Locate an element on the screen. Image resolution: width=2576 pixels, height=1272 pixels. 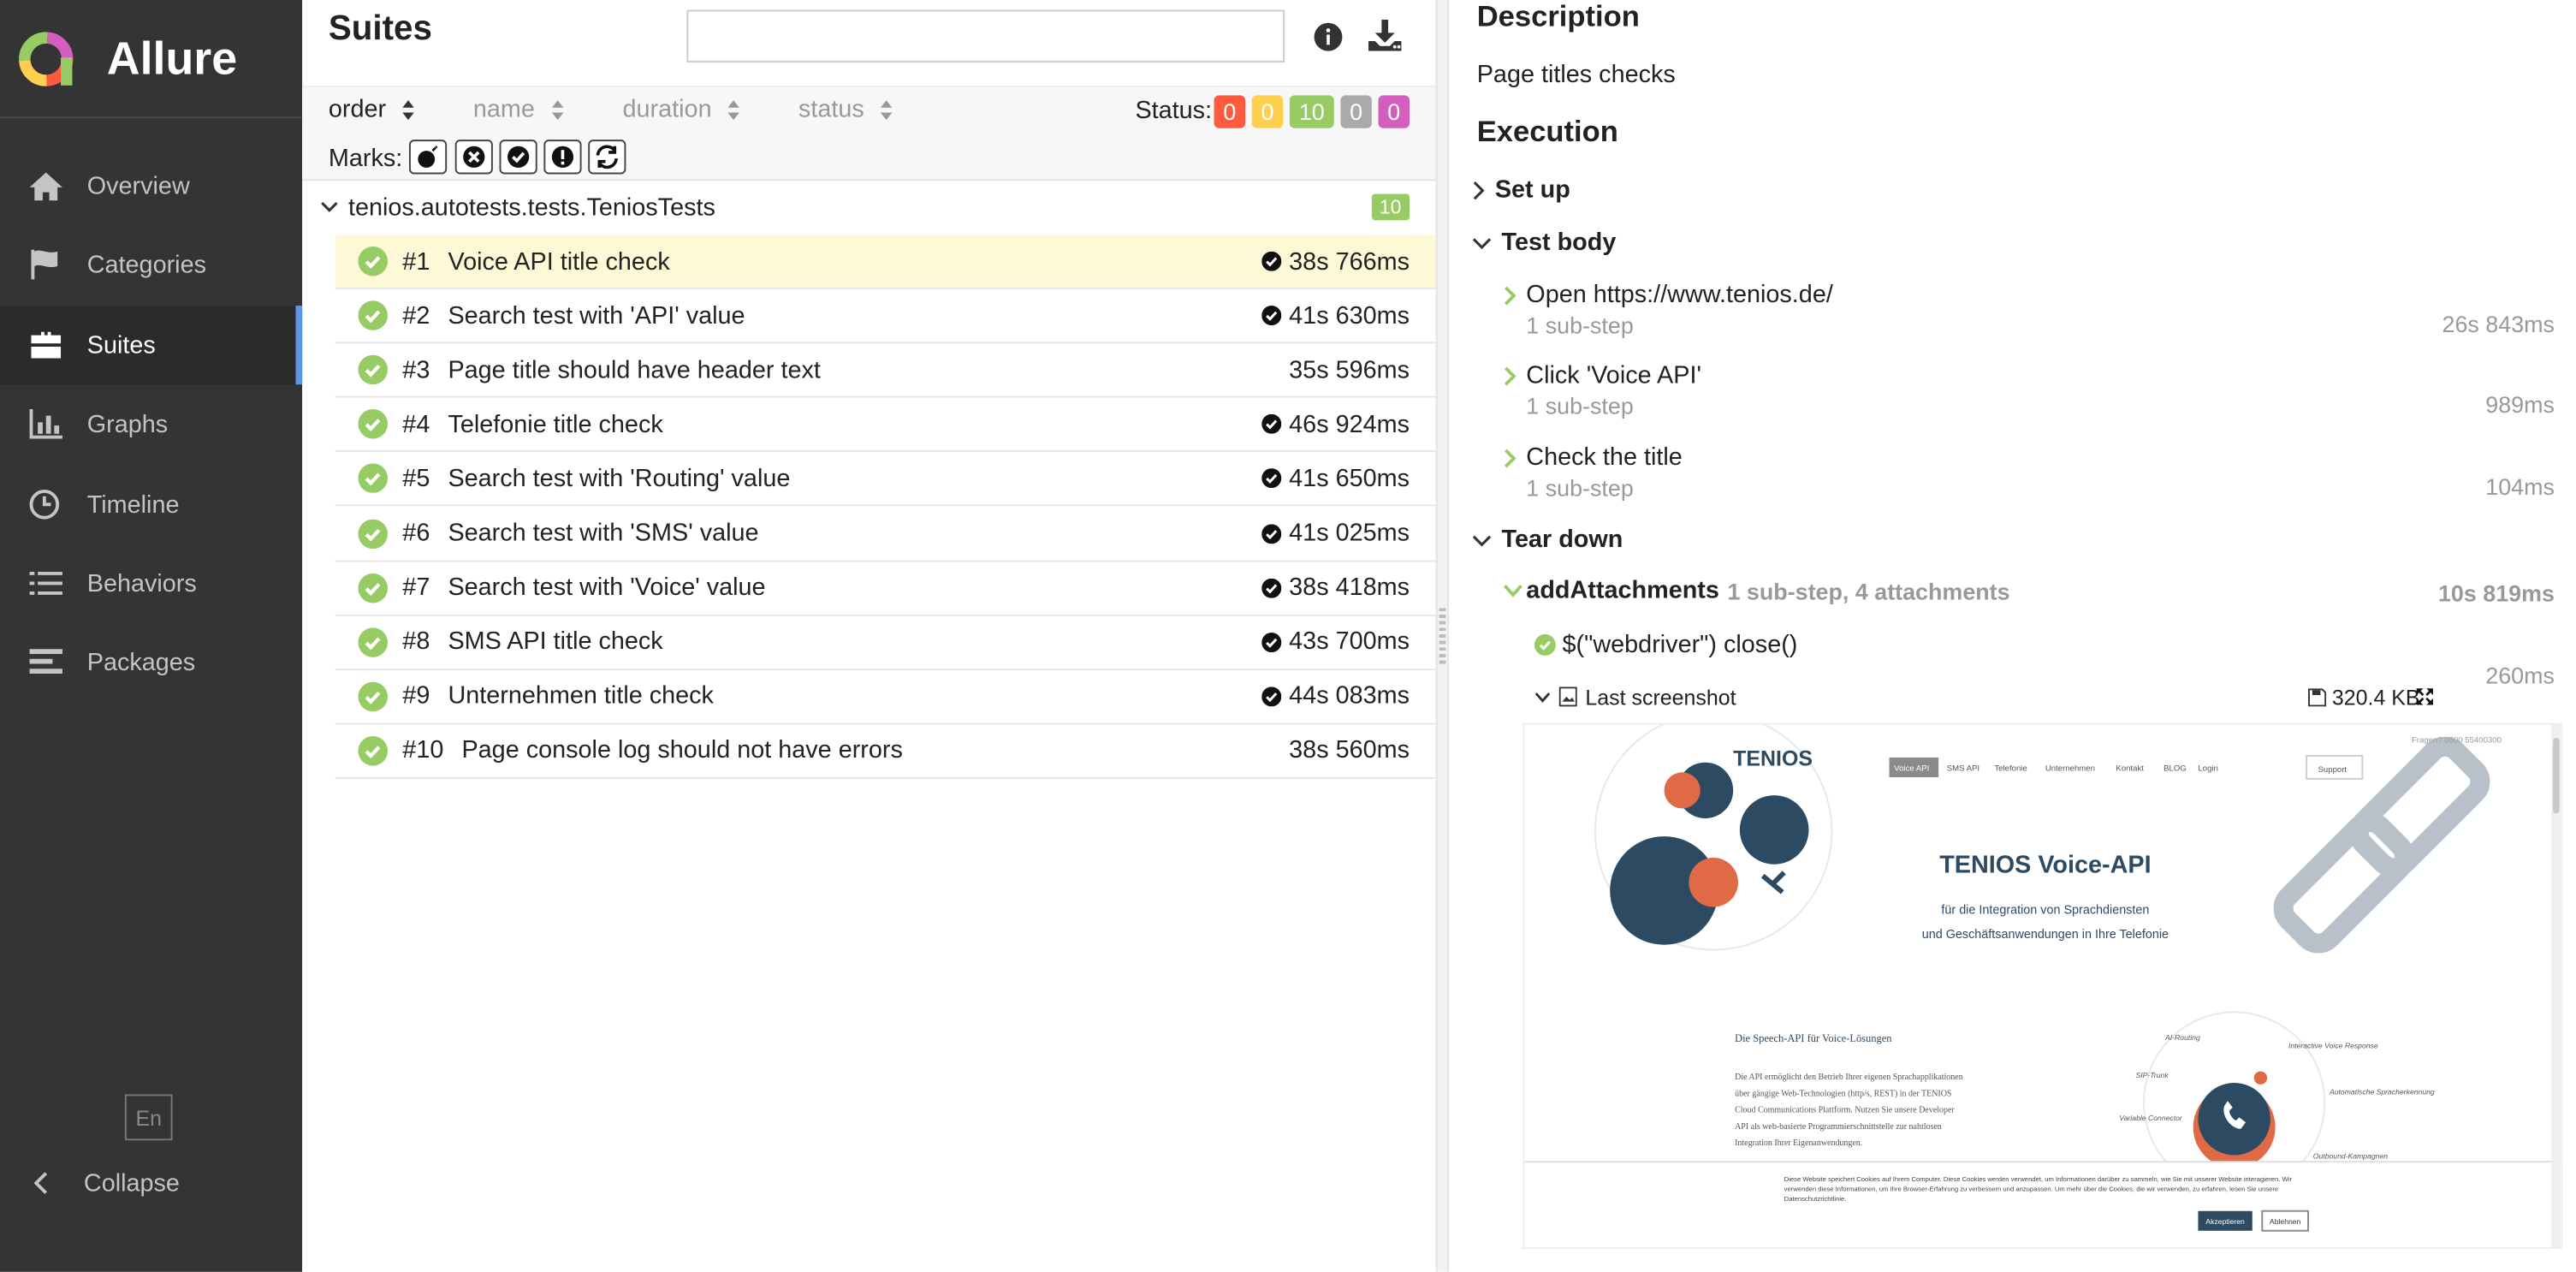
shot-decline: Ablehnen is located at coordinates (2285, 1221).